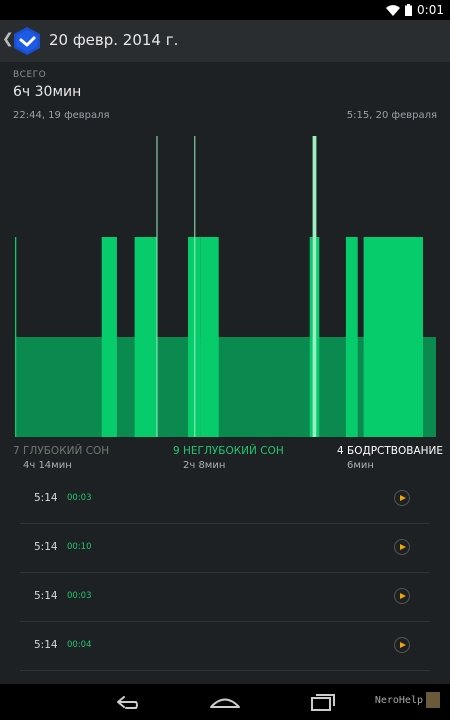  Describe the element at coordinates (415, 10) in the screenshot. I see `status-icons: 0:01` at that location.